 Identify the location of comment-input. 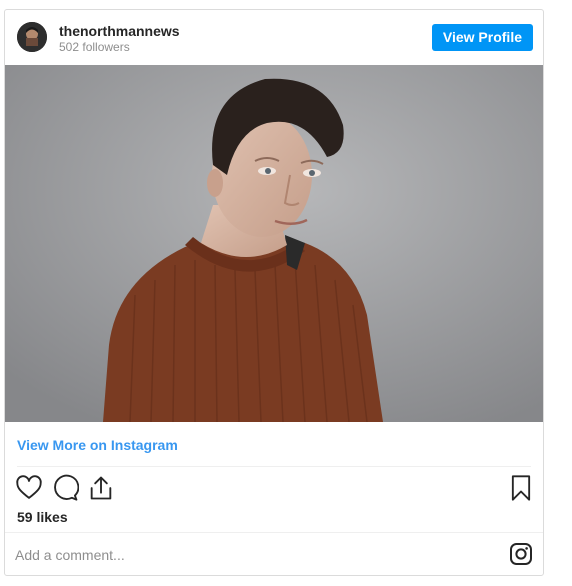
(245, 555).